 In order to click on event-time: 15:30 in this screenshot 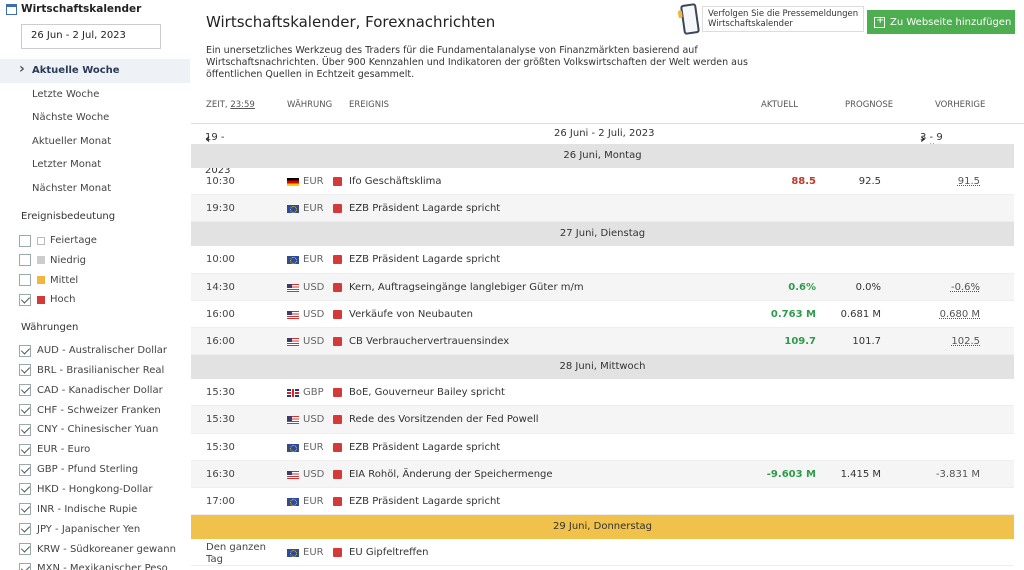, I will do `click(220, 393)`.